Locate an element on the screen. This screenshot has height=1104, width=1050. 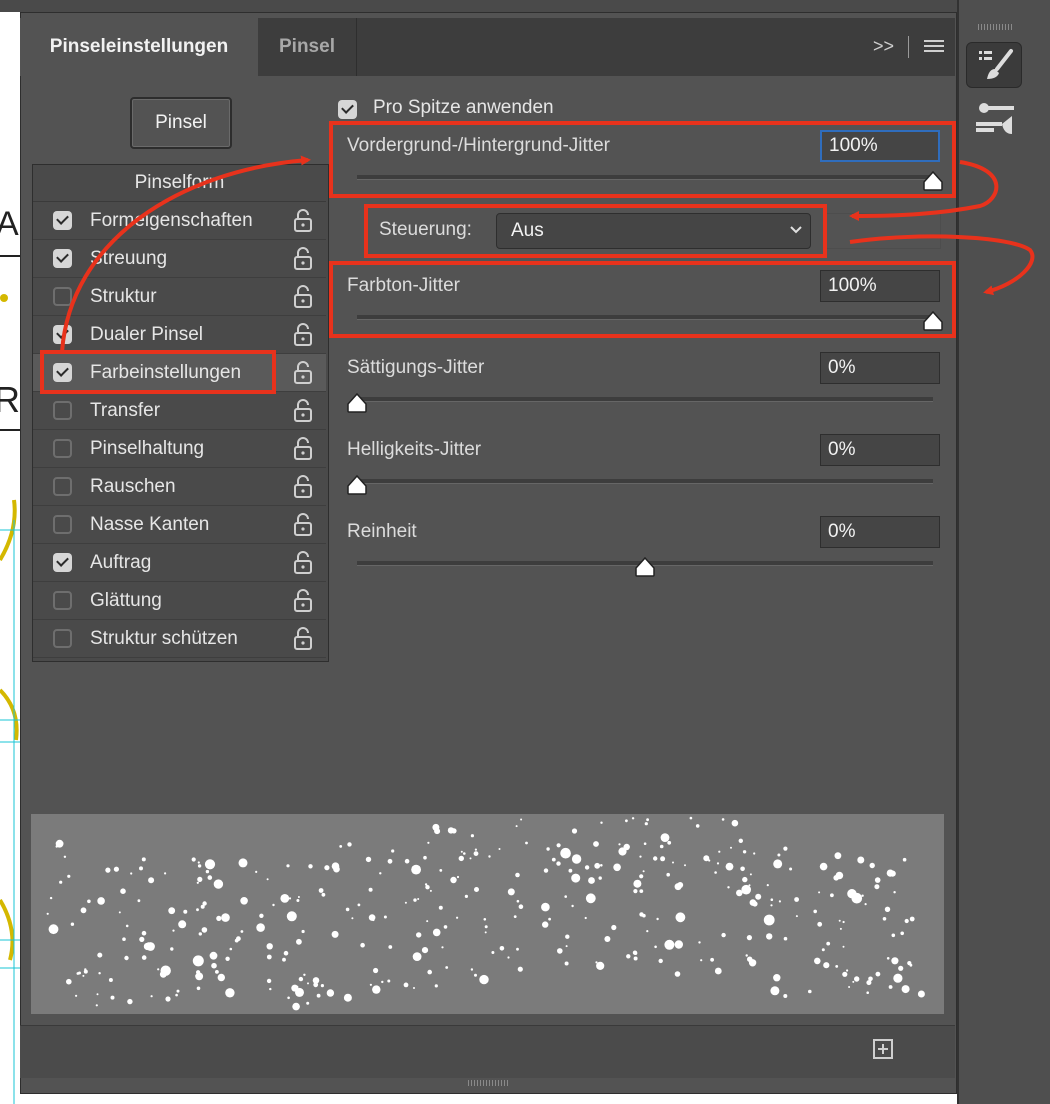
svg-text: R is located at coordinates (10, 399).